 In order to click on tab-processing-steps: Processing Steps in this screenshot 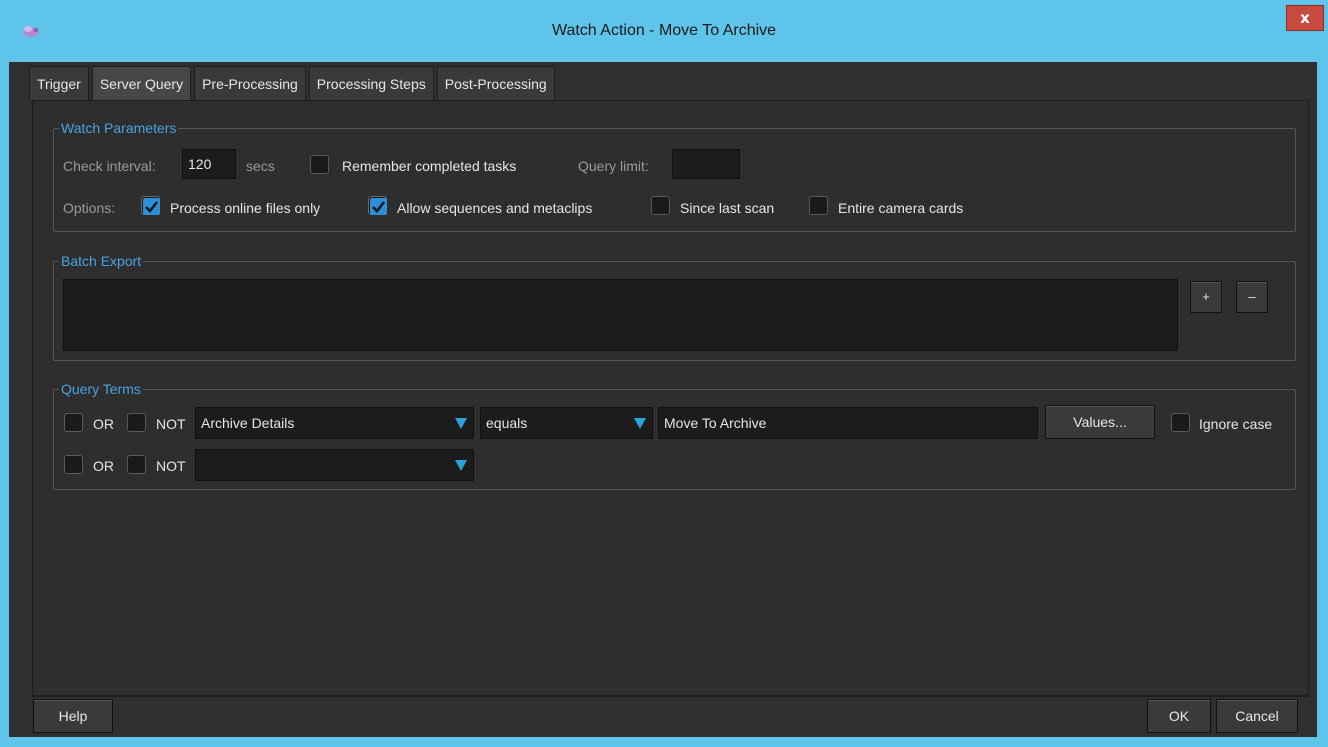, I will do `click(371, 83)`.